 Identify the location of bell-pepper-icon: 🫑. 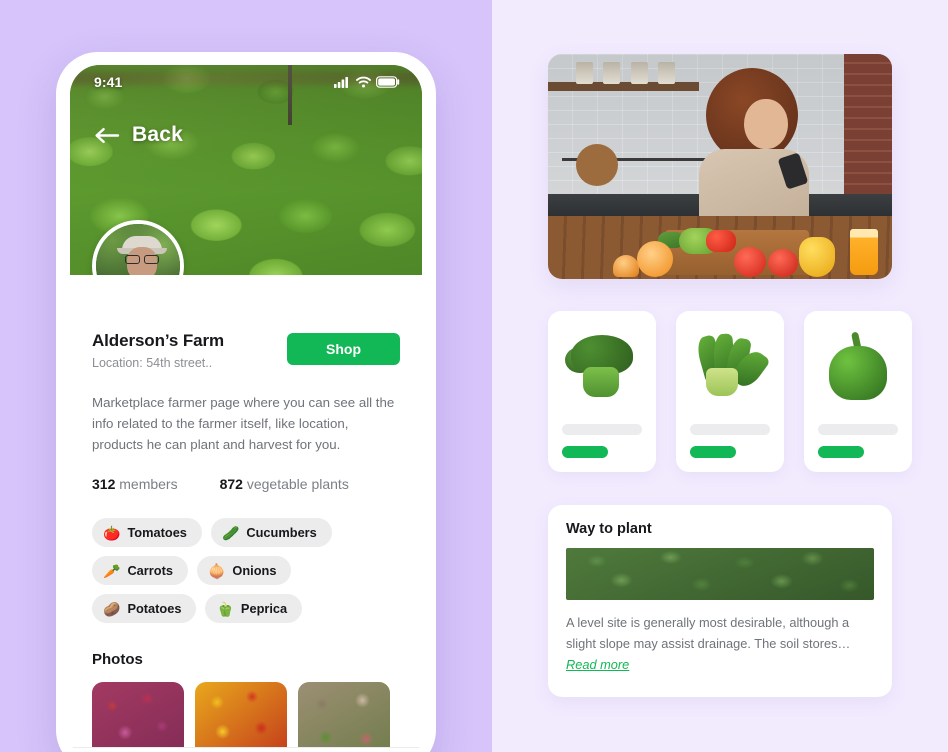
(225, 608).